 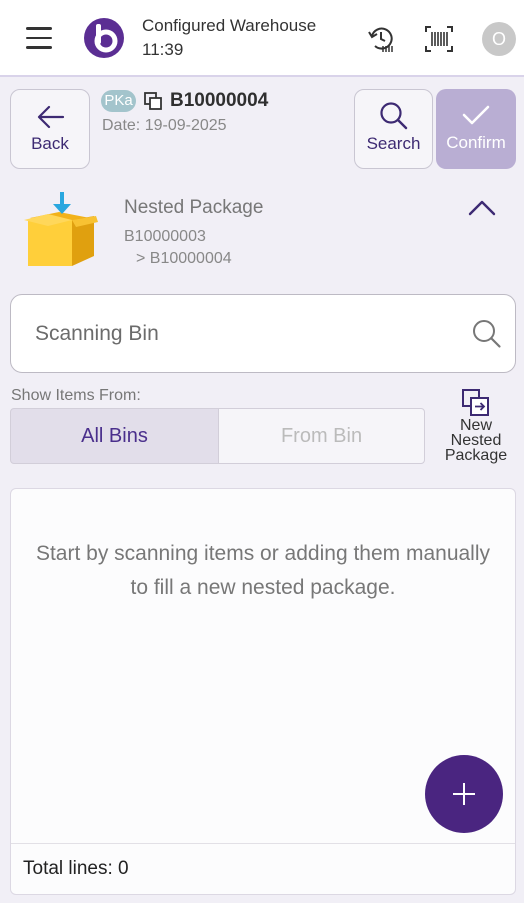 I want to click on search-button-label: Search, so click(x=393, y=143).